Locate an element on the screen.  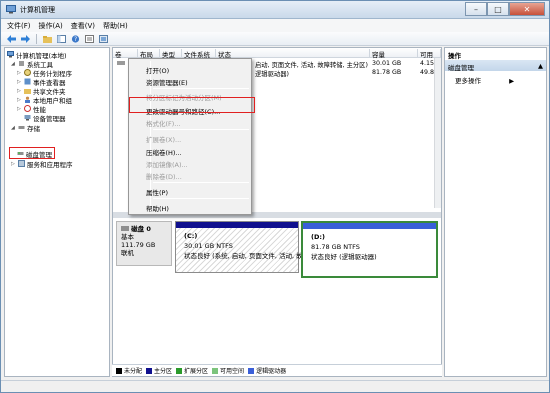
up-folder-icon is located at coordinates (47, 39).